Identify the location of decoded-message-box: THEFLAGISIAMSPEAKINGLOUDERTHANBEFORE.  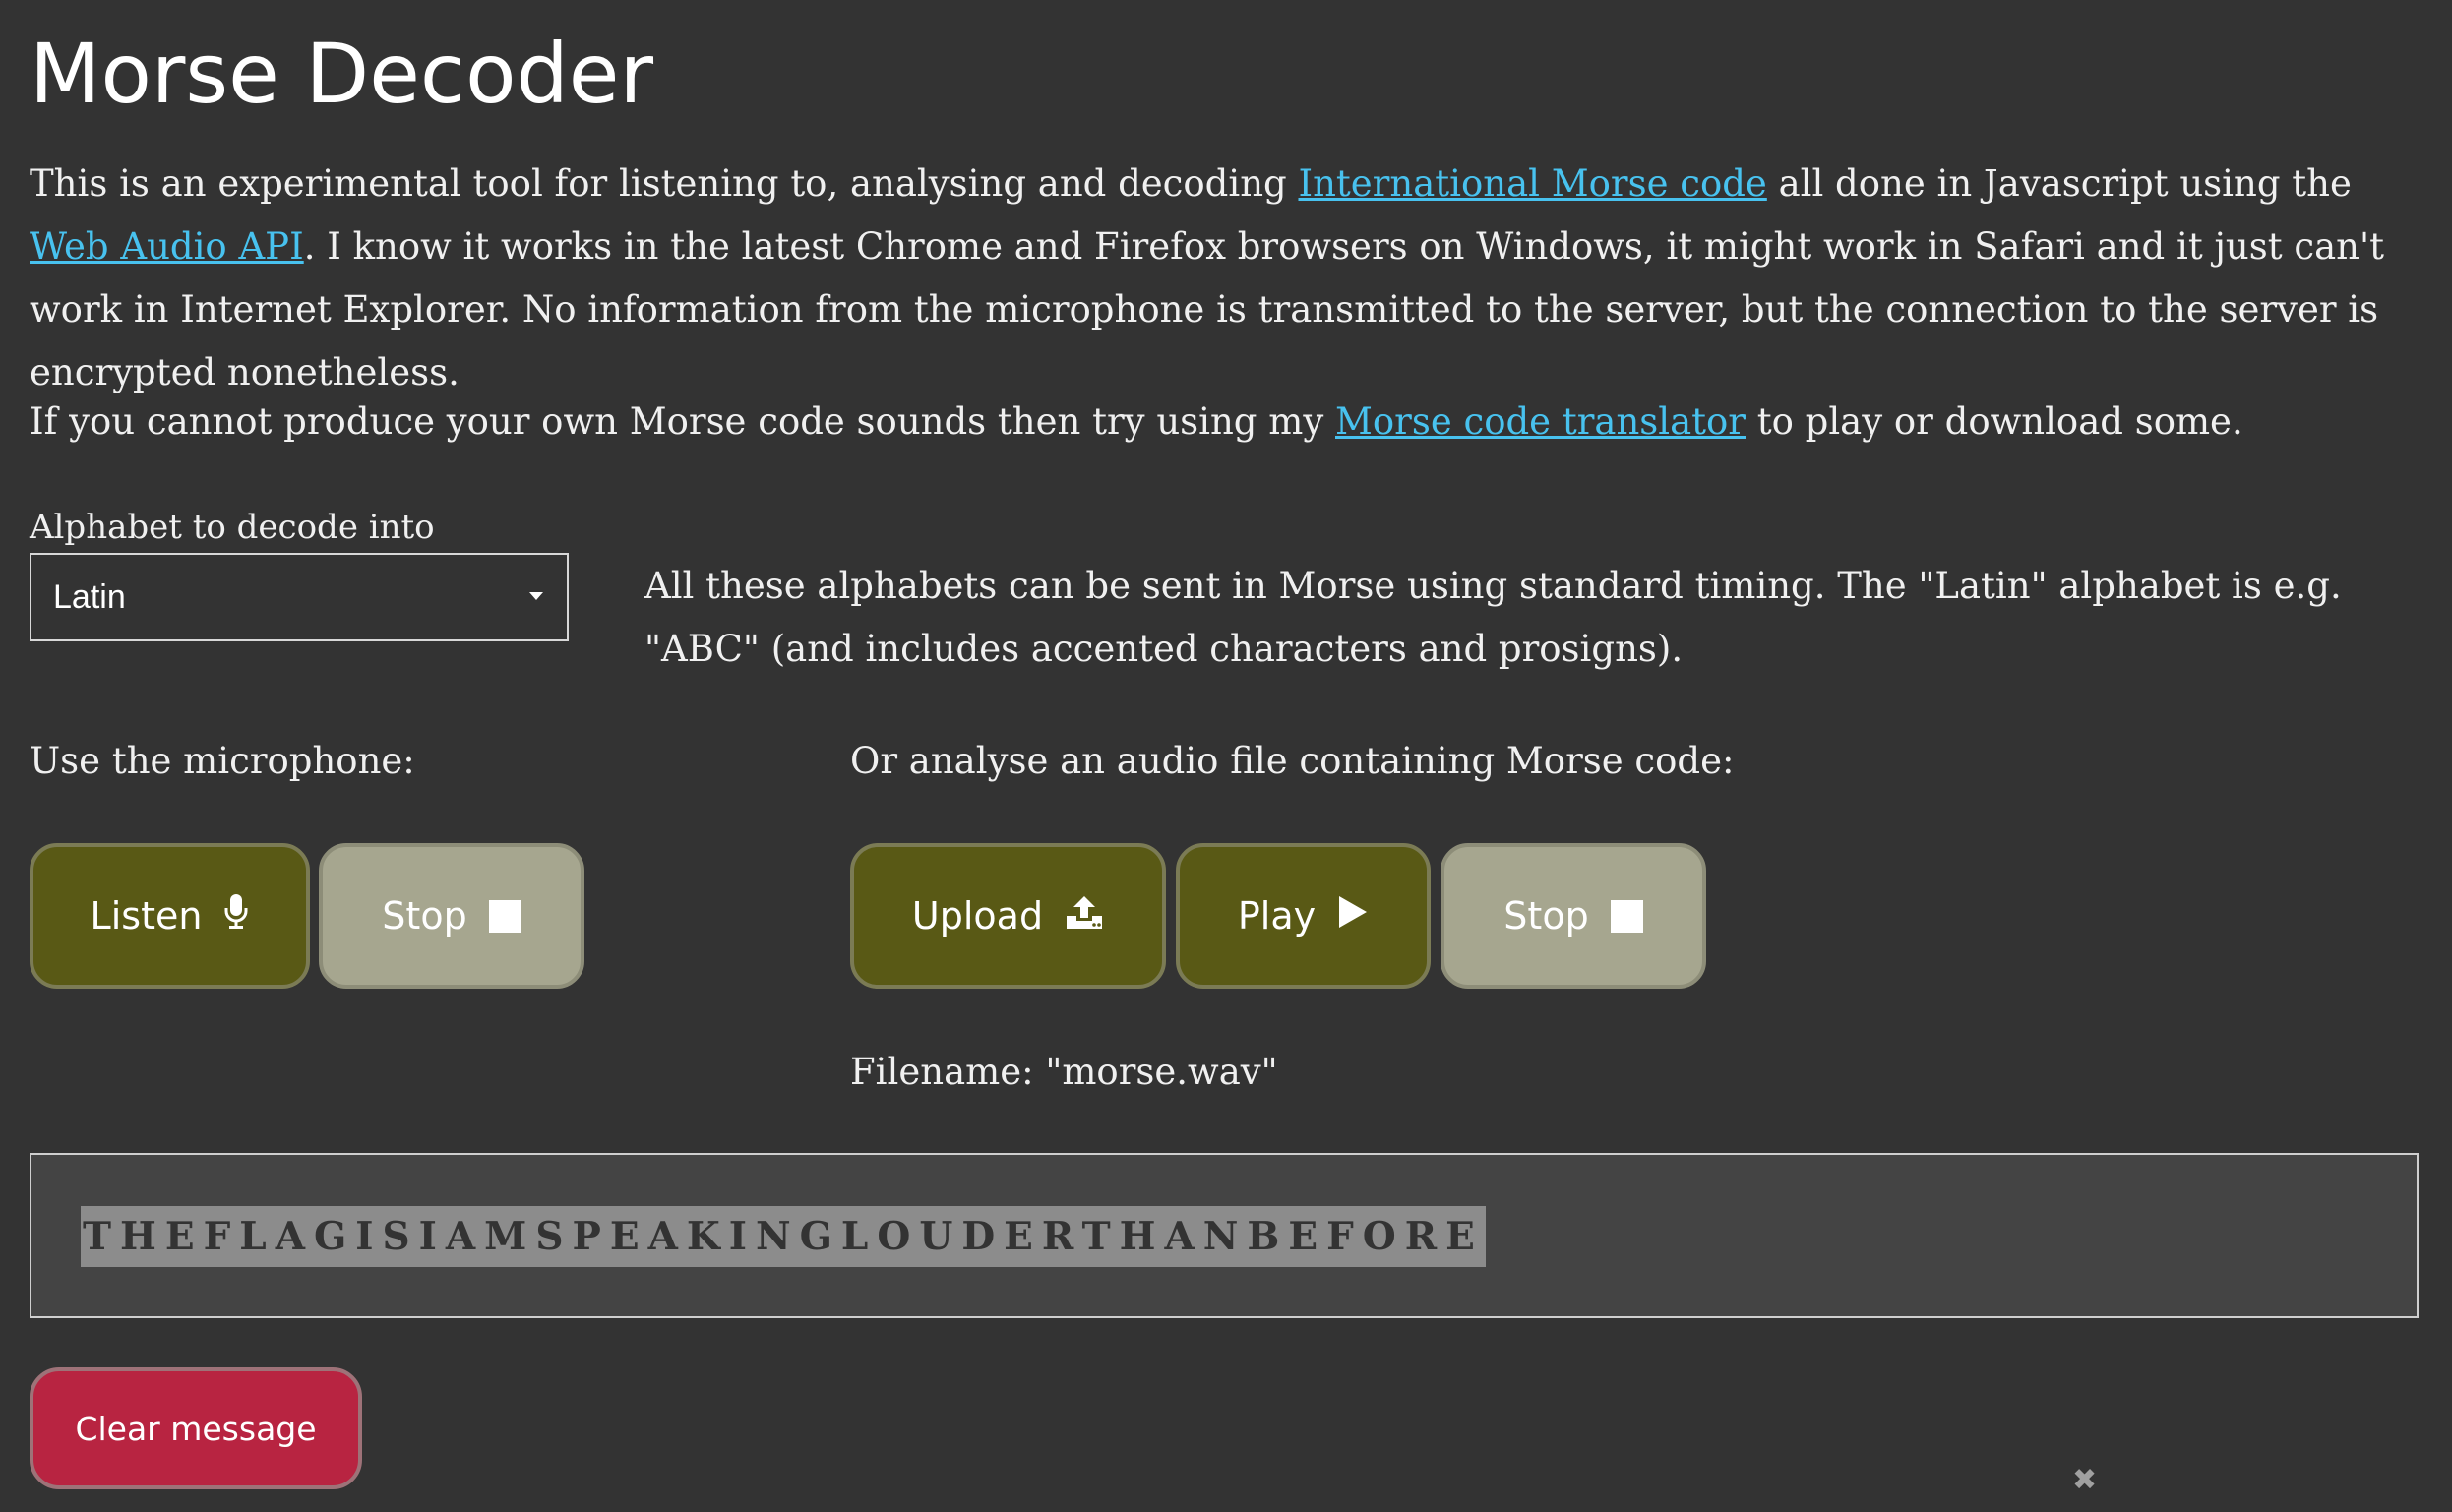
(1224, 1236).